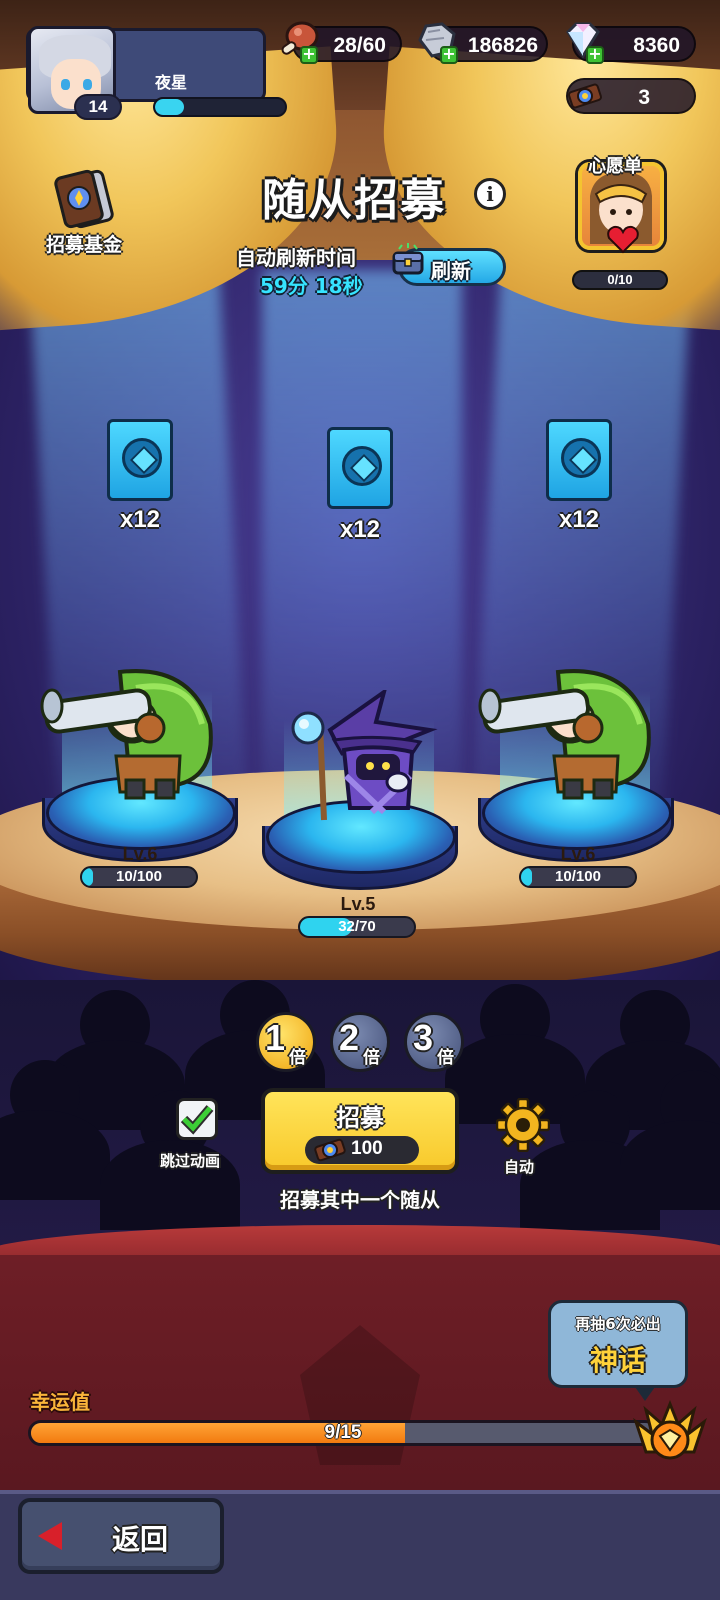  What do you see at coordinates (670, 1434) in the screenshot?
I see `mythic-crest-icon` at bounding box center [670, 1434].